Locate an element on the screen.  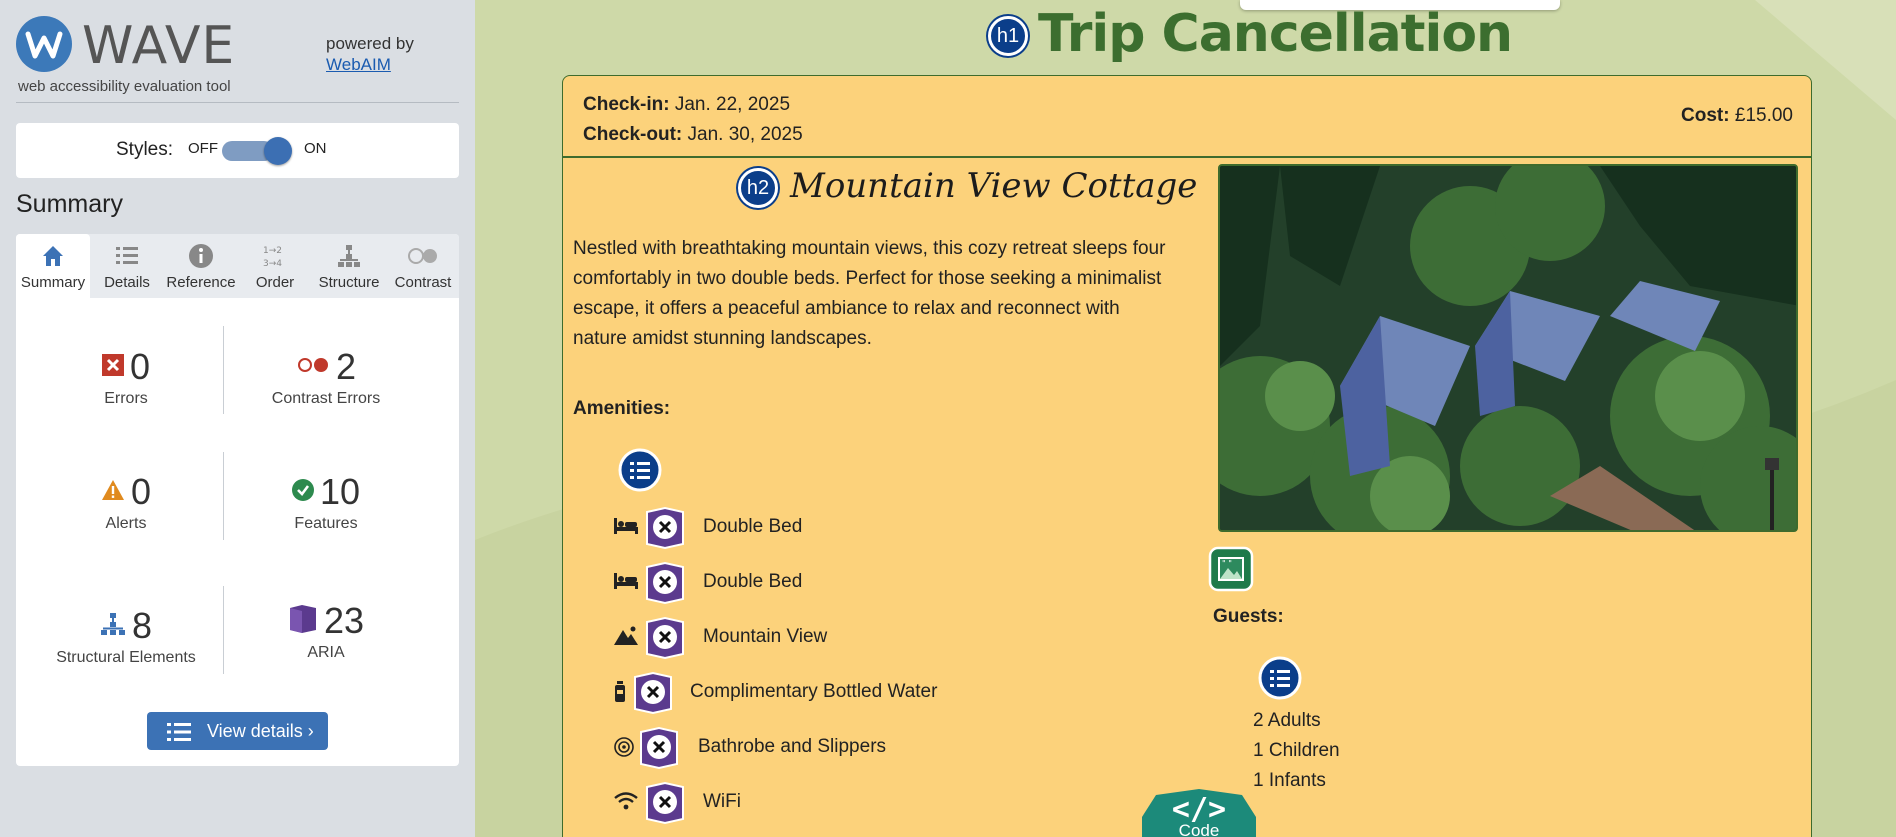
stat-errors: 0 Errors is located at coordinates (126, 377).